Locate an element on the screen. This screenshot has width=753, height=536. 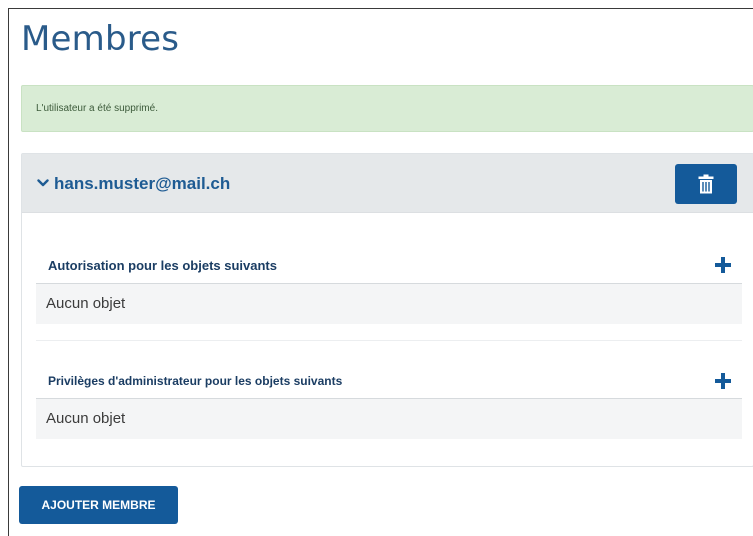
add-member-button: AJOUTER MEMBRE is located at coordinates (98, 505).